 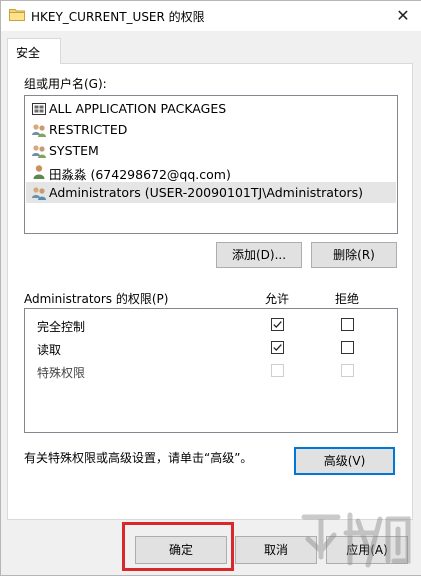 What do you see at coordinates (277, 299) in the screenshot?
I see `allow-header: 允许` at bounding box center [277, 299].